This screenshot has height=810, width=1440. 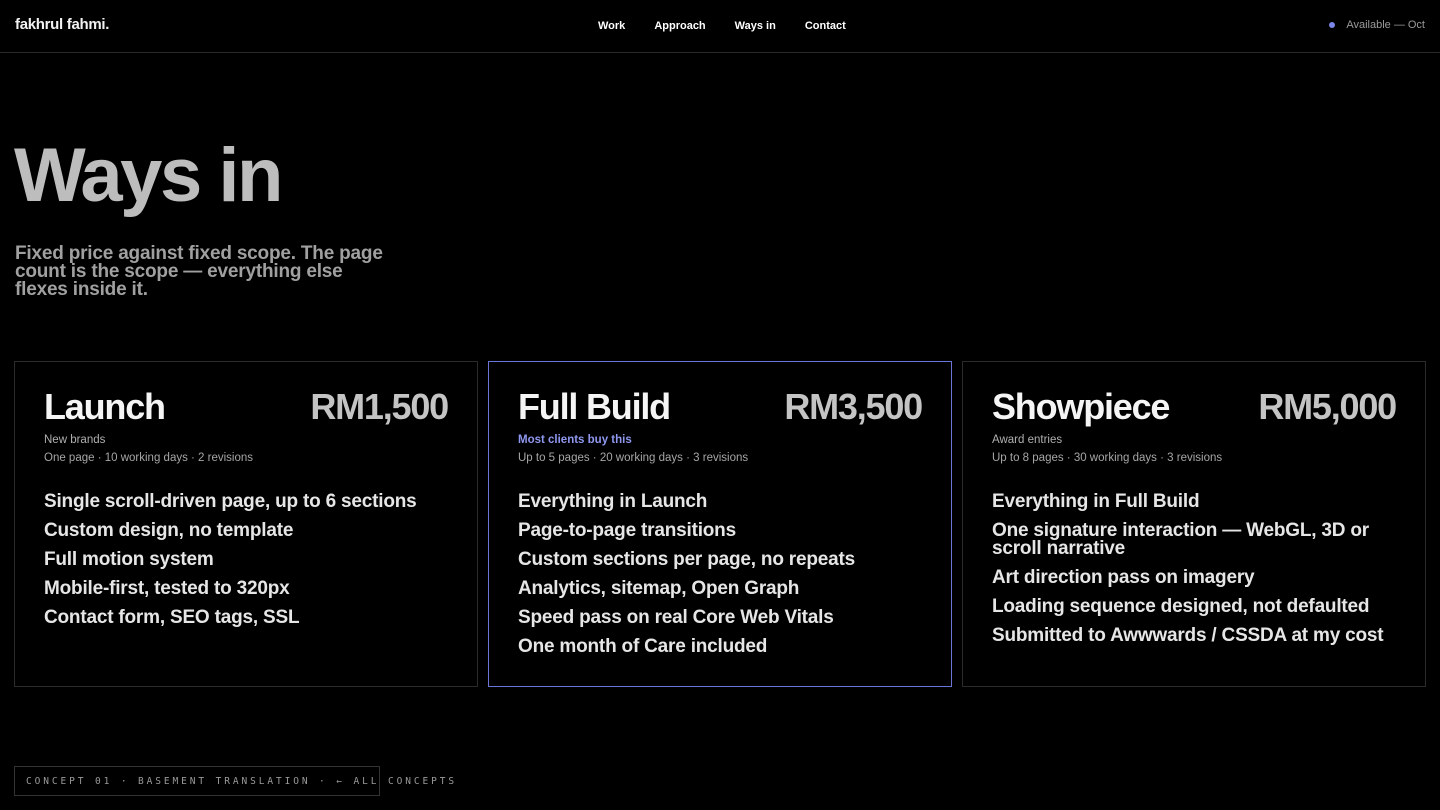 I want to click on feature-item: Full motion system, so click(x=129, y=559).